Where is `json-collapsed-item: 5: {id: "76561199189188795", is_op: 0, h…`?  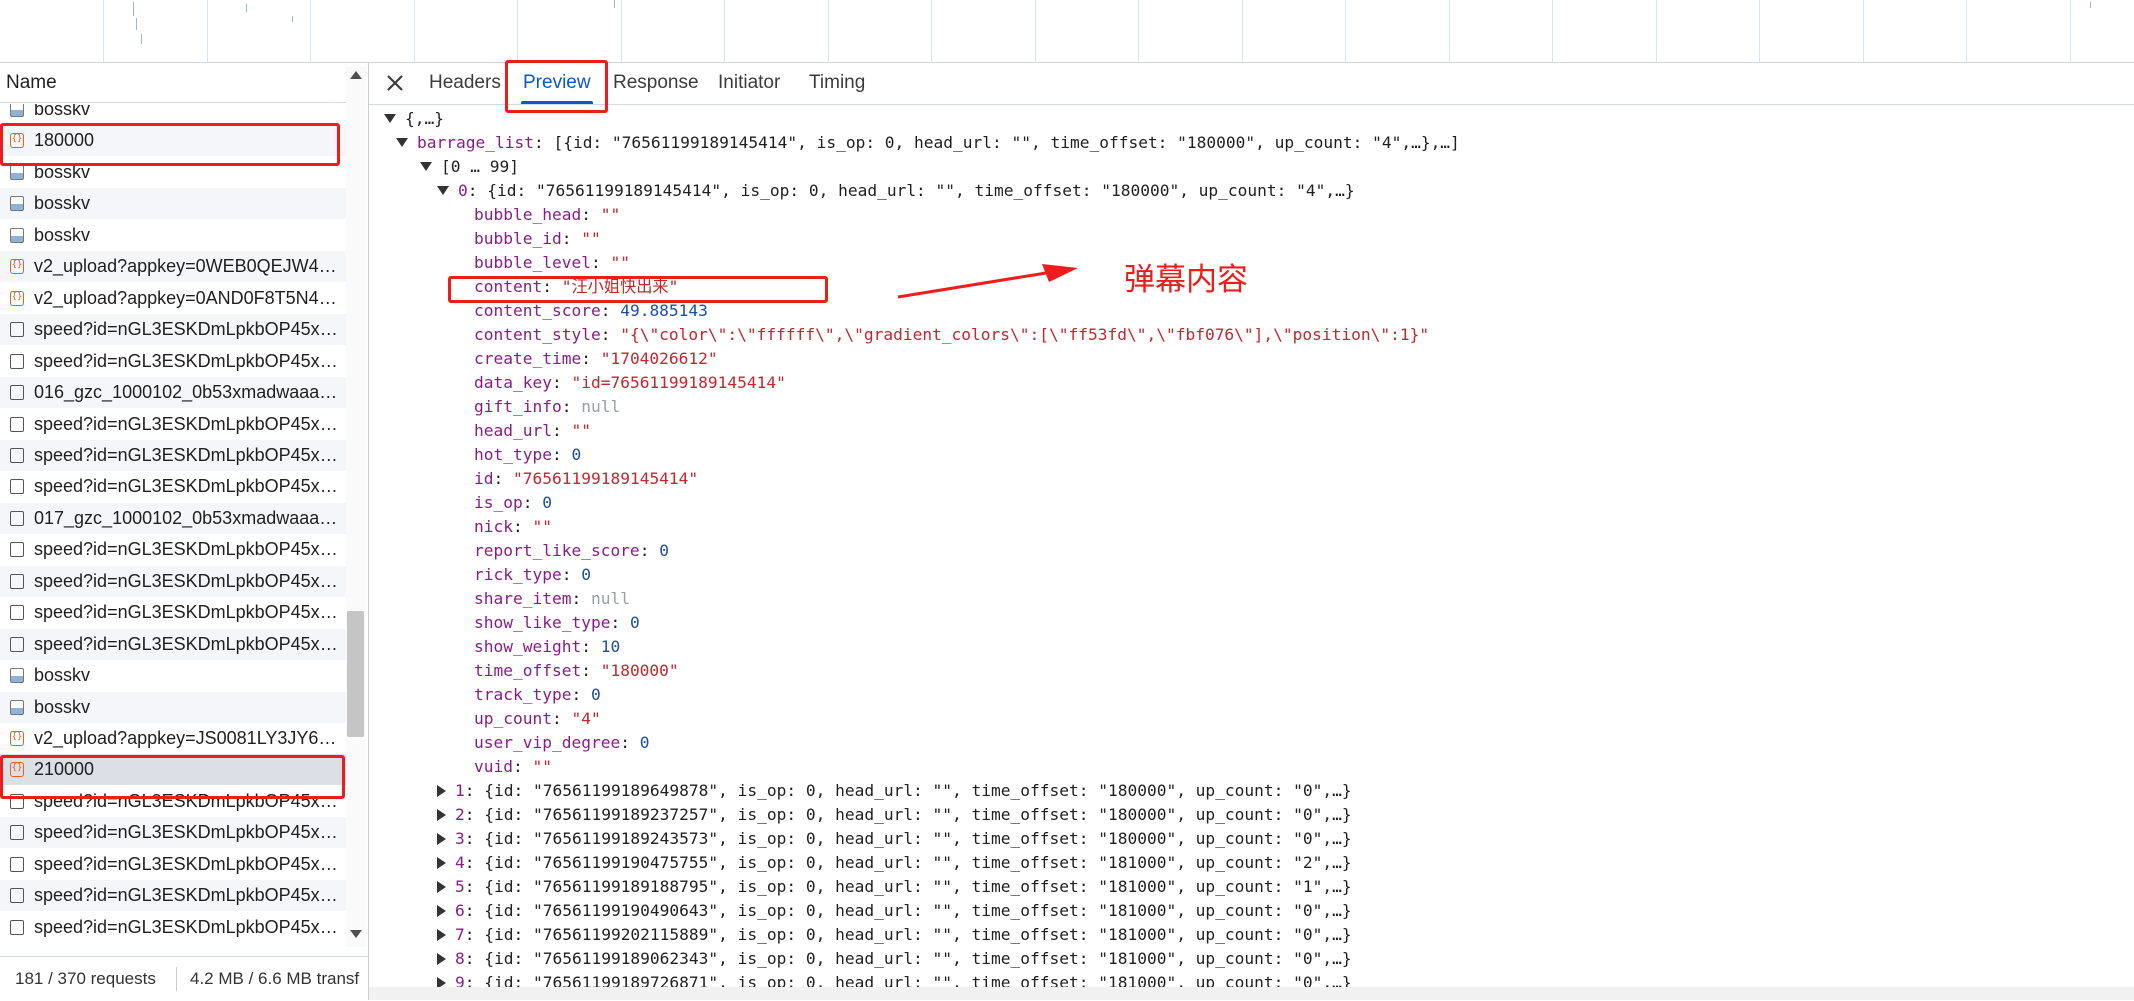 json-collapsed-item: 5: {id: "76561199189188795", is_op: 0, h… is located at coordinates (894, 887).